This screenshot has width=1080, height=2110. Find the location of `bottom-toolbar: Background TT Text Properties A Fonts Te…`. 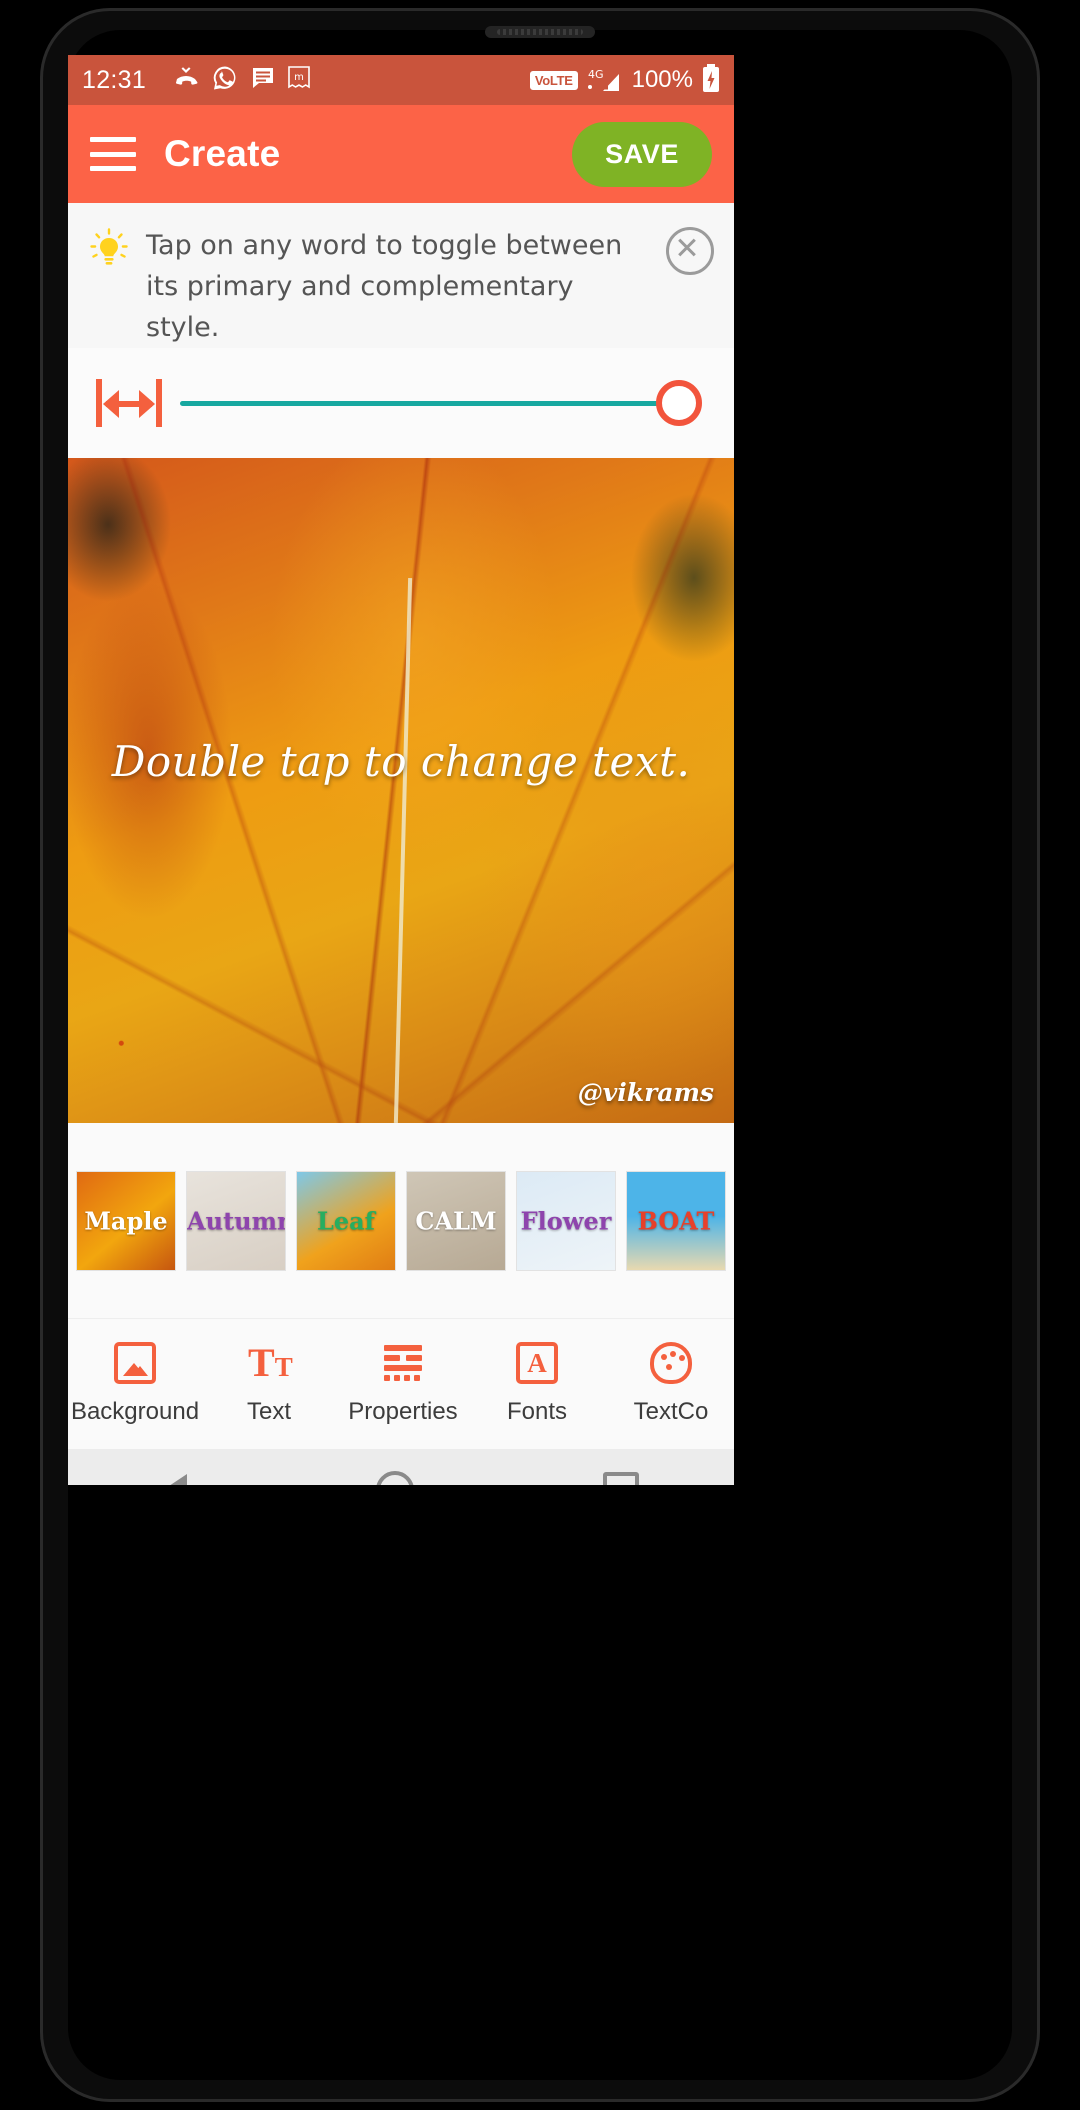

bottom-toolbar: Background TT Text Properties A Fonts Te… is located at coordinates (401, 1383).